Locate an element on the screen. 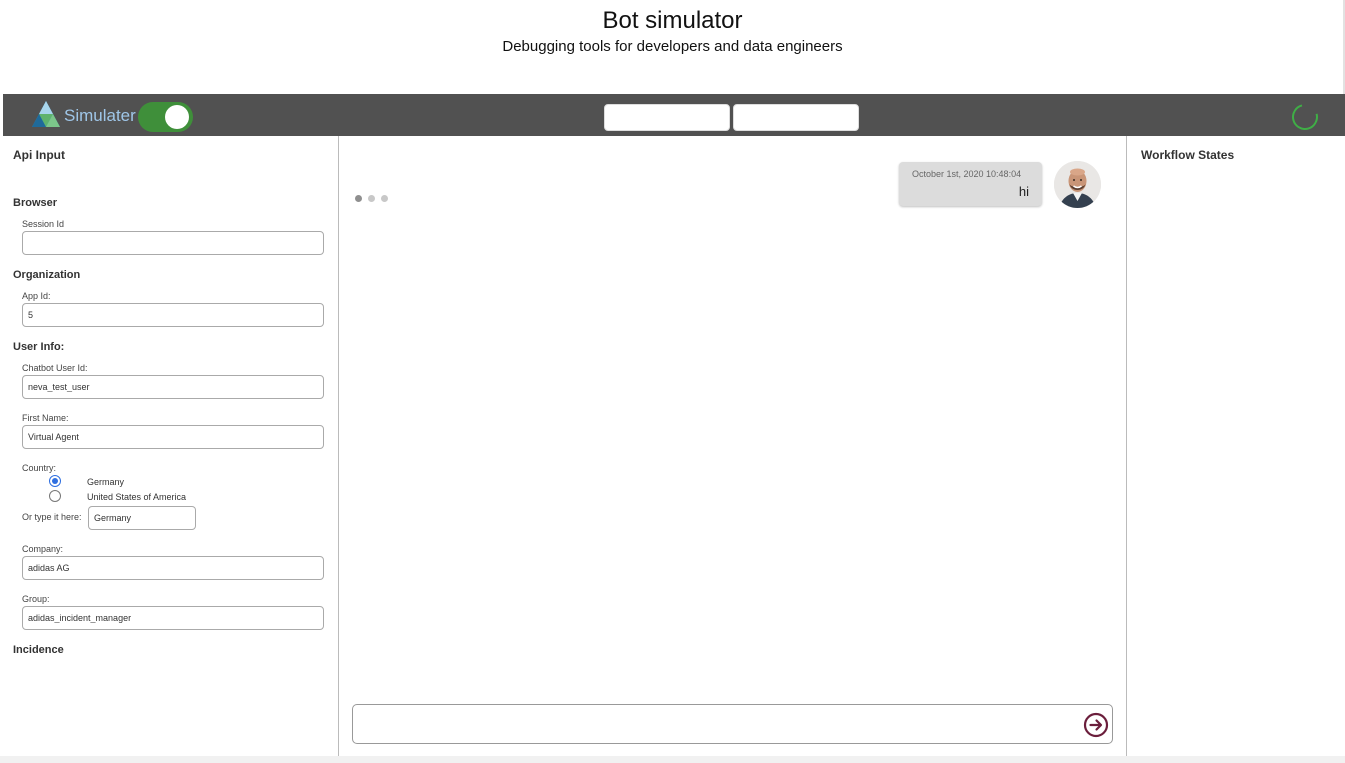  simulator-toggle is located at coordinates (165, 117).